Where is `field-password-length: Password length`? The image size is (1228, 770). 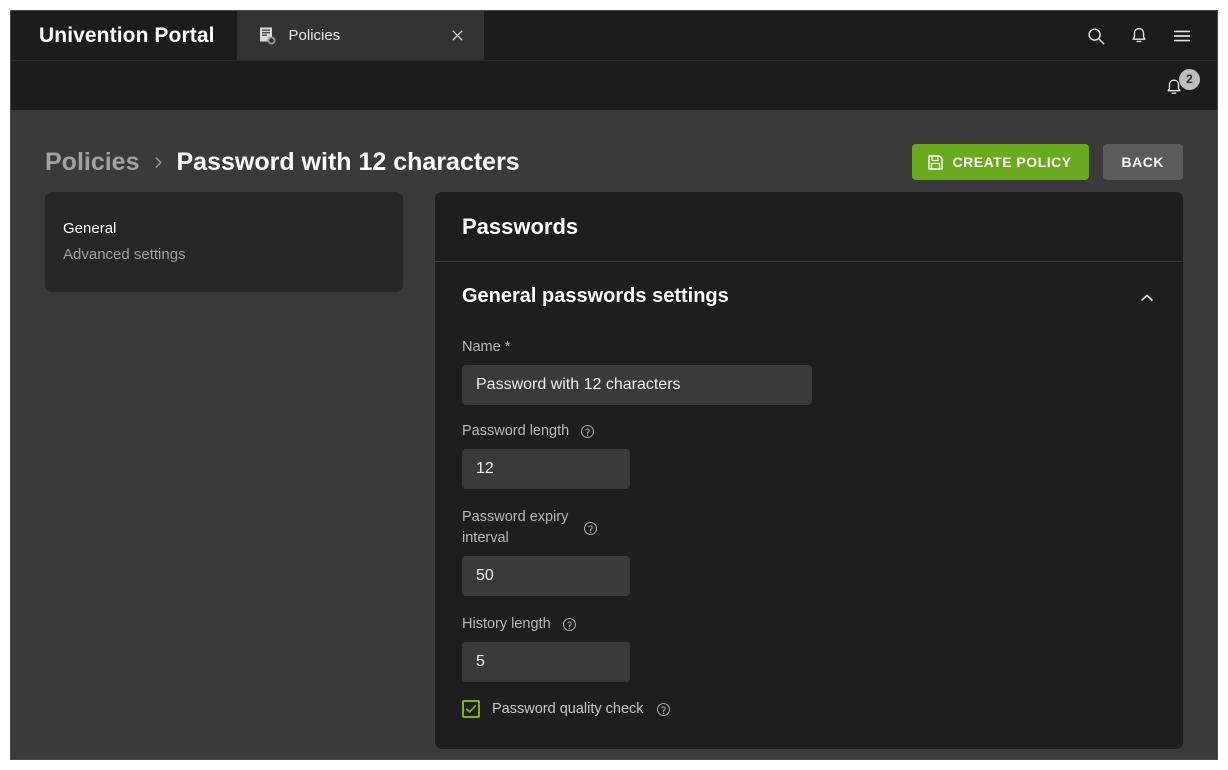 field-password-length: Password length is located at coordinates (809, 455).